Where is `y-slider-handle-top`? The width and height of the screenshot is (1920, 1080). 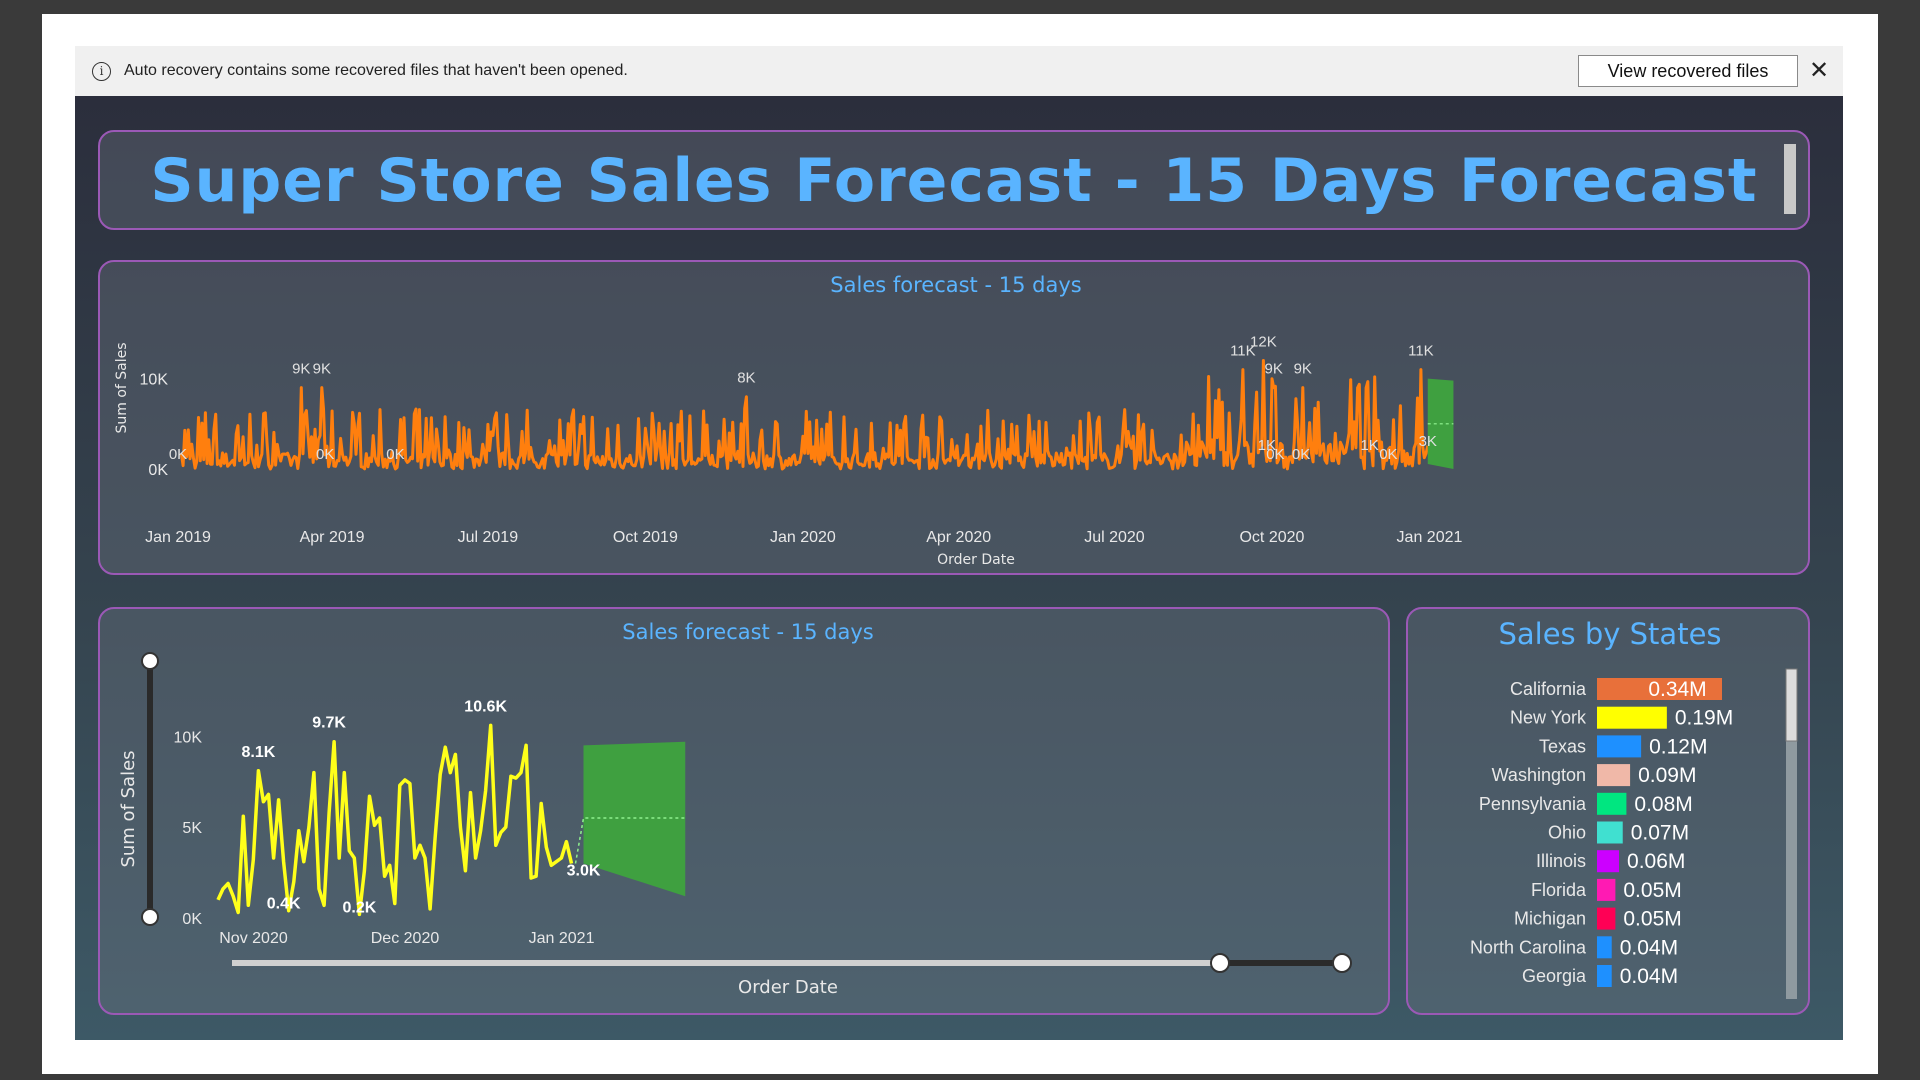
y-slider-handle-top is located at coordinates (150, 661).